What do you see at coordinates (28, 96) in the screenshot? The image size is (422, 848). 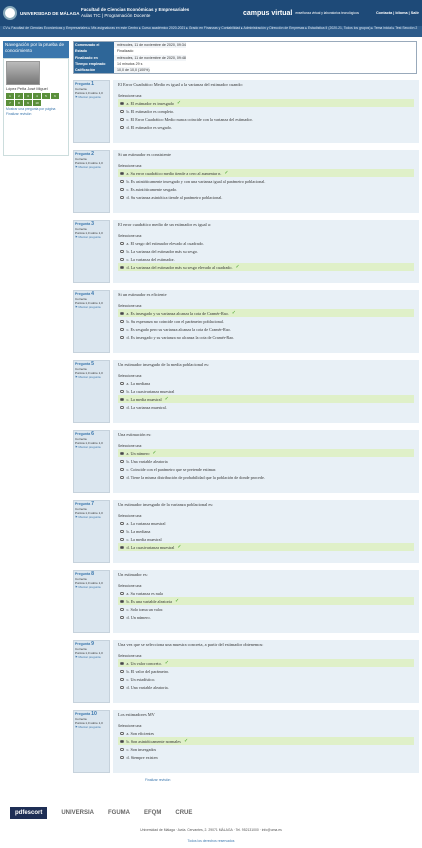 I see `nav-question-button: 3` at bounding box center [28, 96].